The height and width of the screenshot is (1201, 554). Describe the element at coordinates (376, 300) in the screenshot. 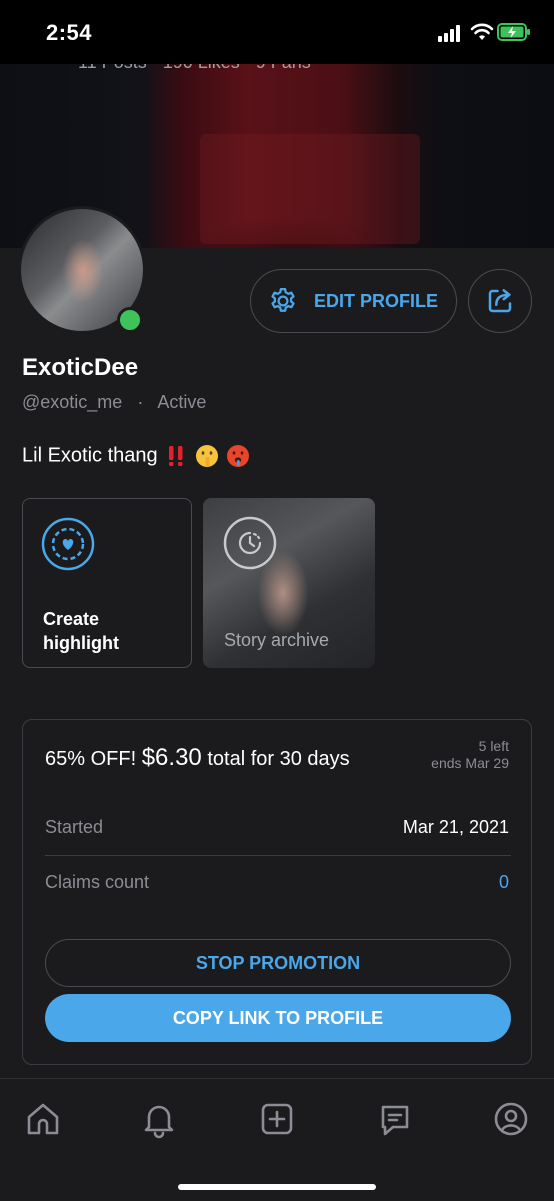

I see `edit-profile-label: EDIT PROFILE` at that location.